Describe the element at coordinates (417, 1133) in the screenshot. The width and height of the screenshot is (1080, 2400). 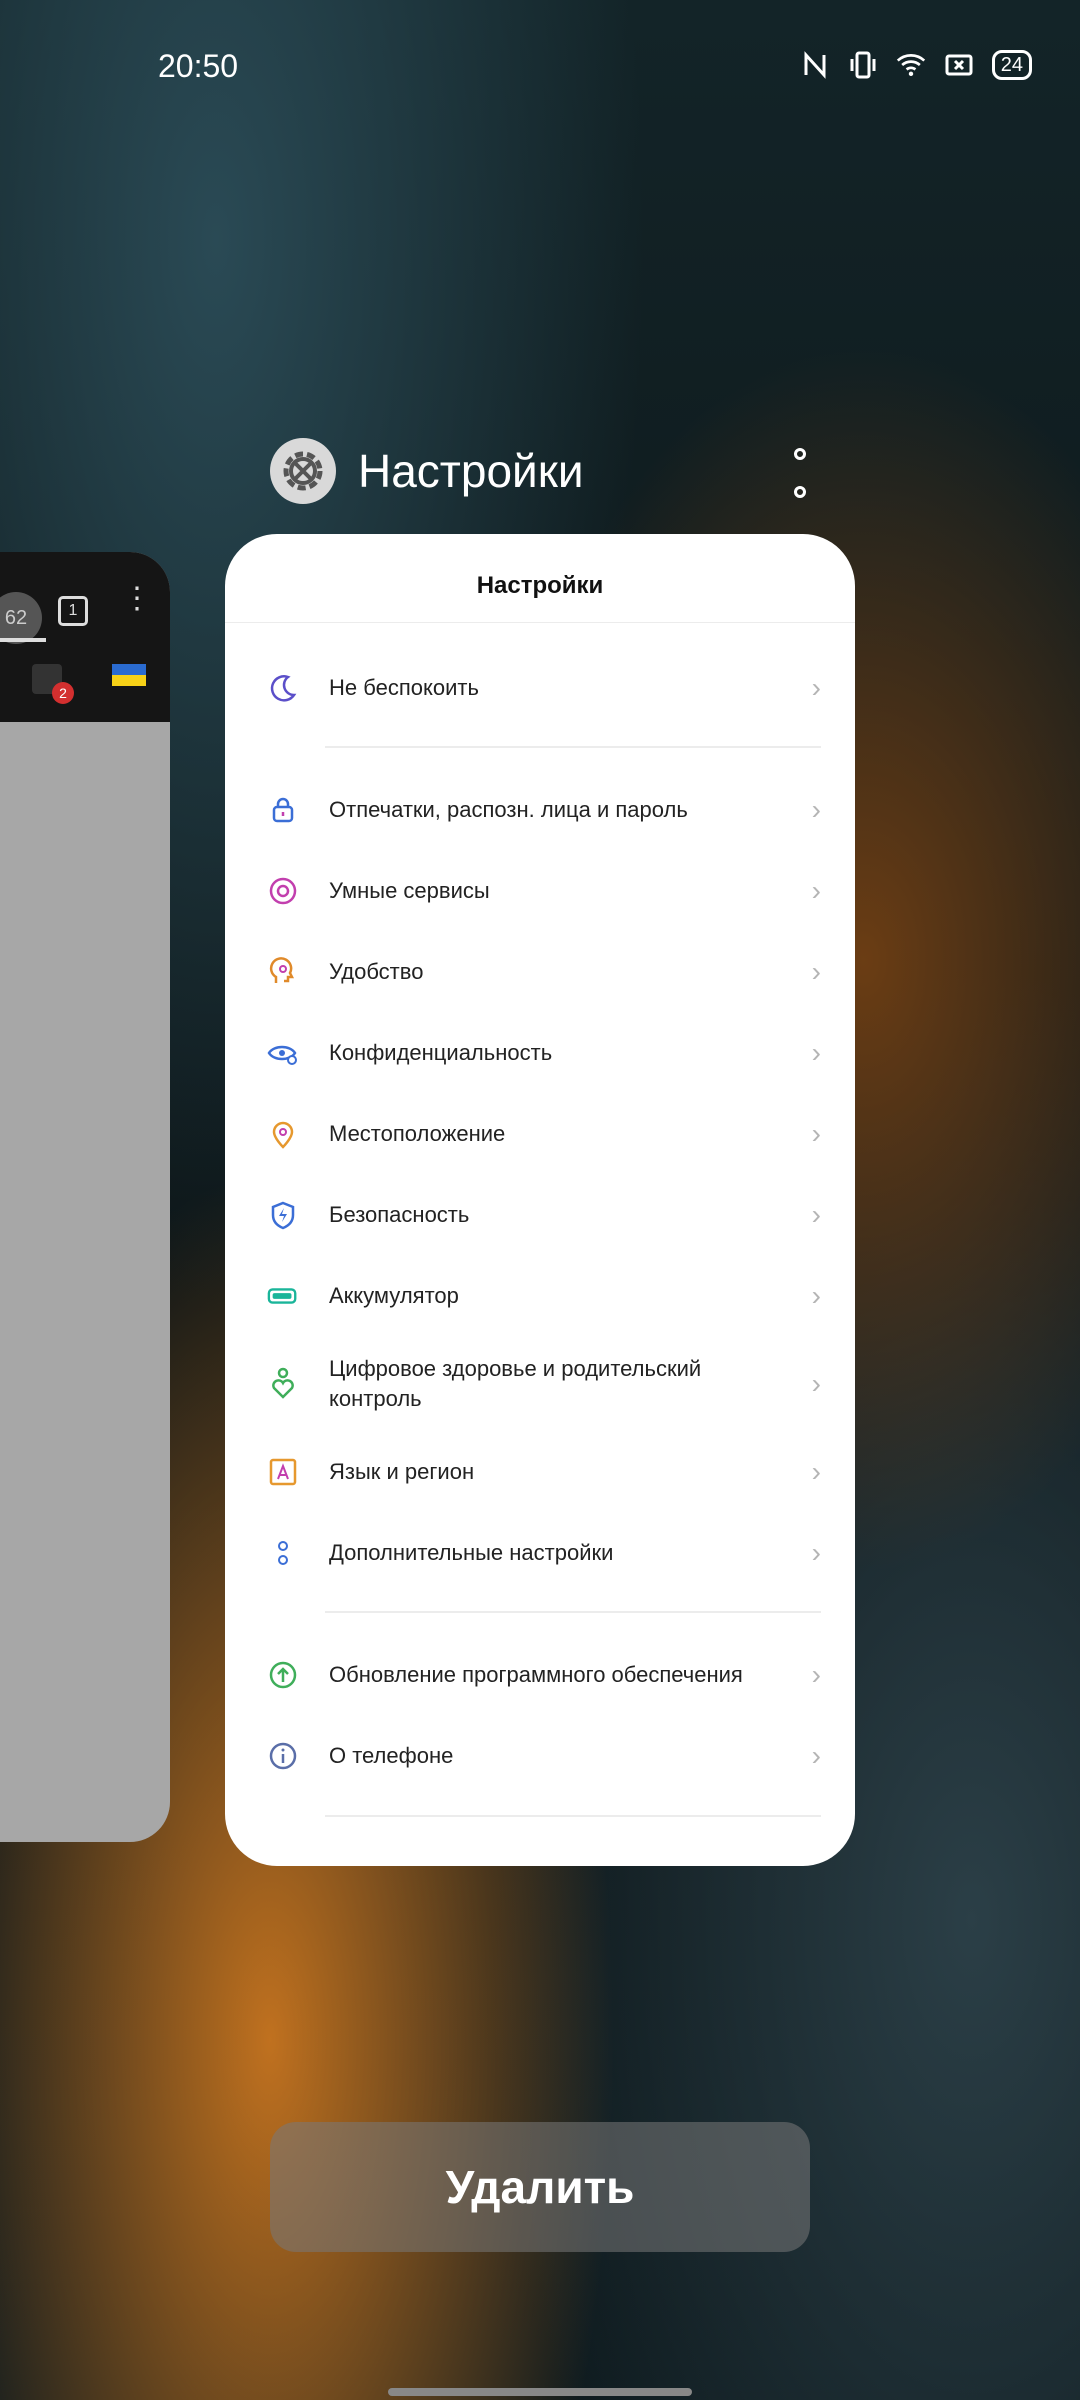
I see `settings-item-label: Местоположение` at that location.